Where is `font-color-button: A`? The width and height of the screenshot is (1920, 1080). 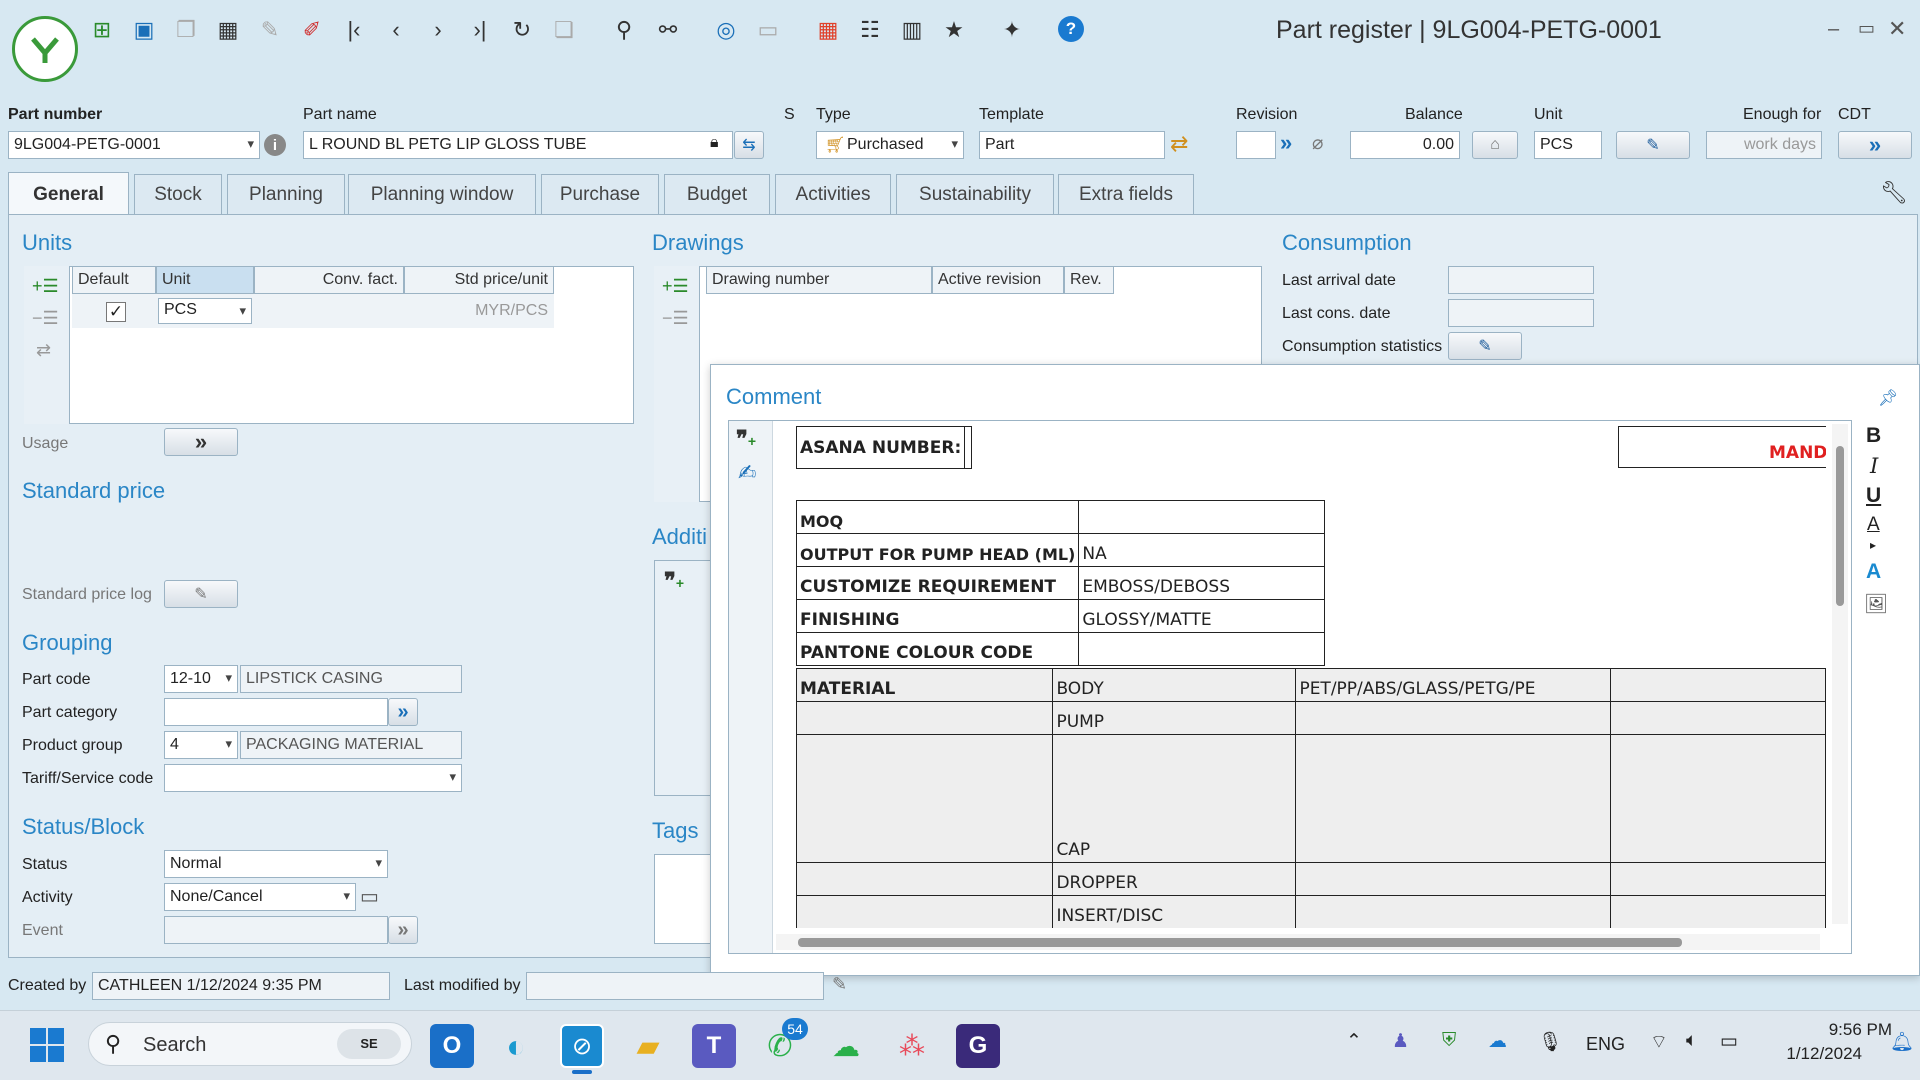
font-color-button: A is located at coordinates (1873, 525).